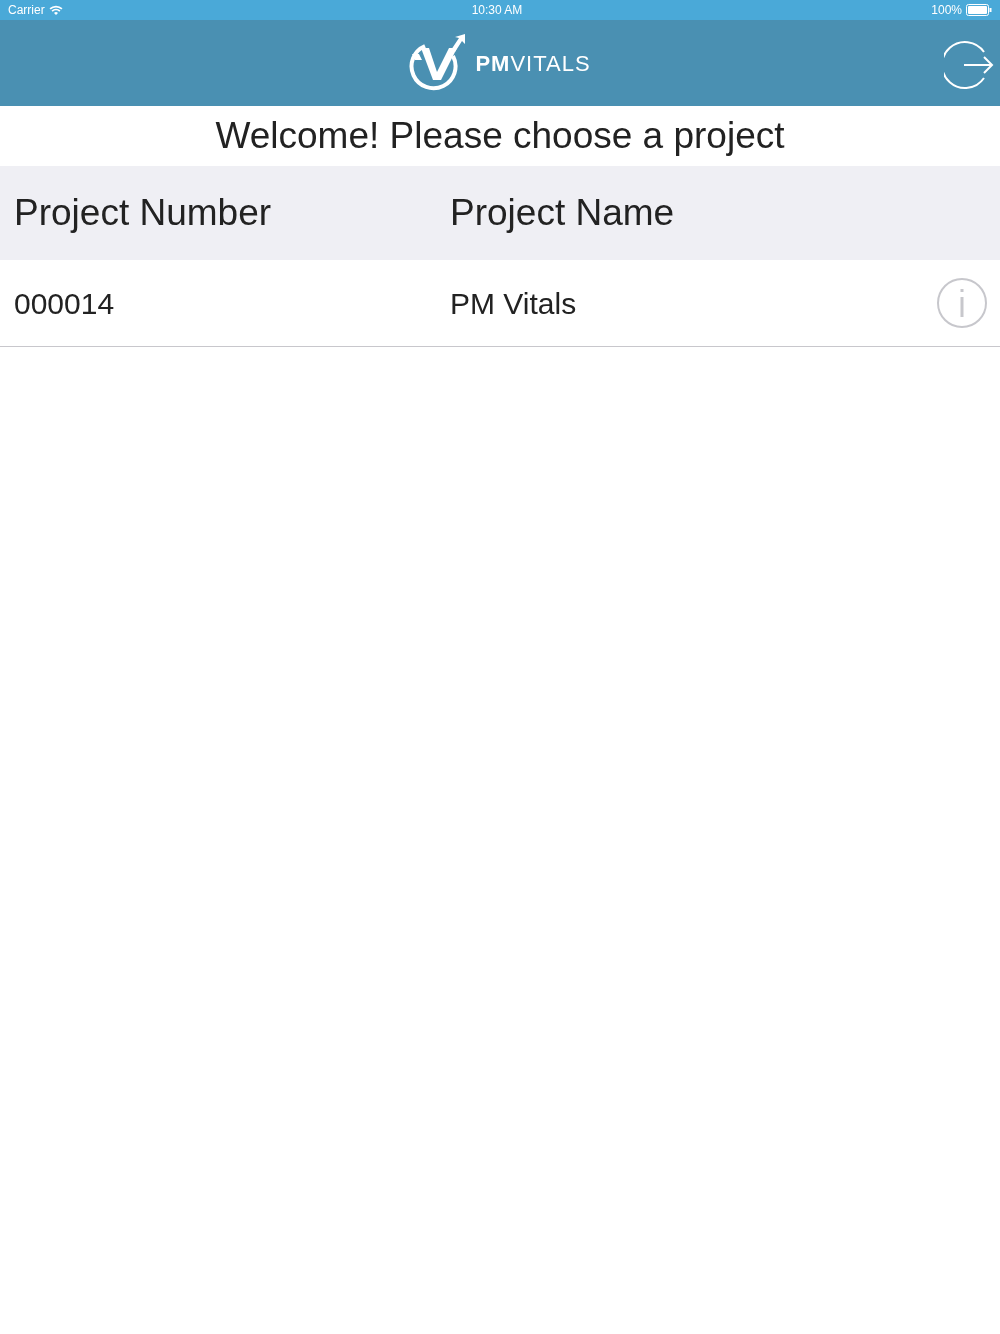 The width and height of the screenshot is (1000, 1334). What do you see at coordinates (969, 65) in the screenshot?
I see `logout-button` at bounding box center [969, 65].